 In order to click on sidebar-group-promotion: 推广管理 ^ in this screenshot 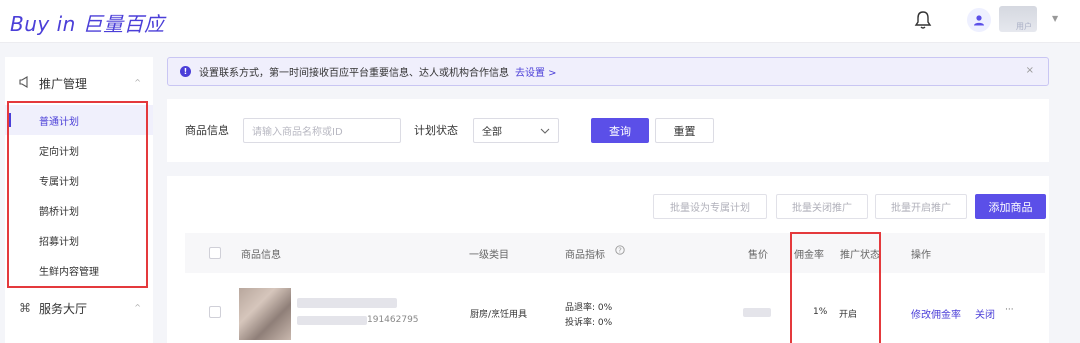, I will do `click(79, 83)`.